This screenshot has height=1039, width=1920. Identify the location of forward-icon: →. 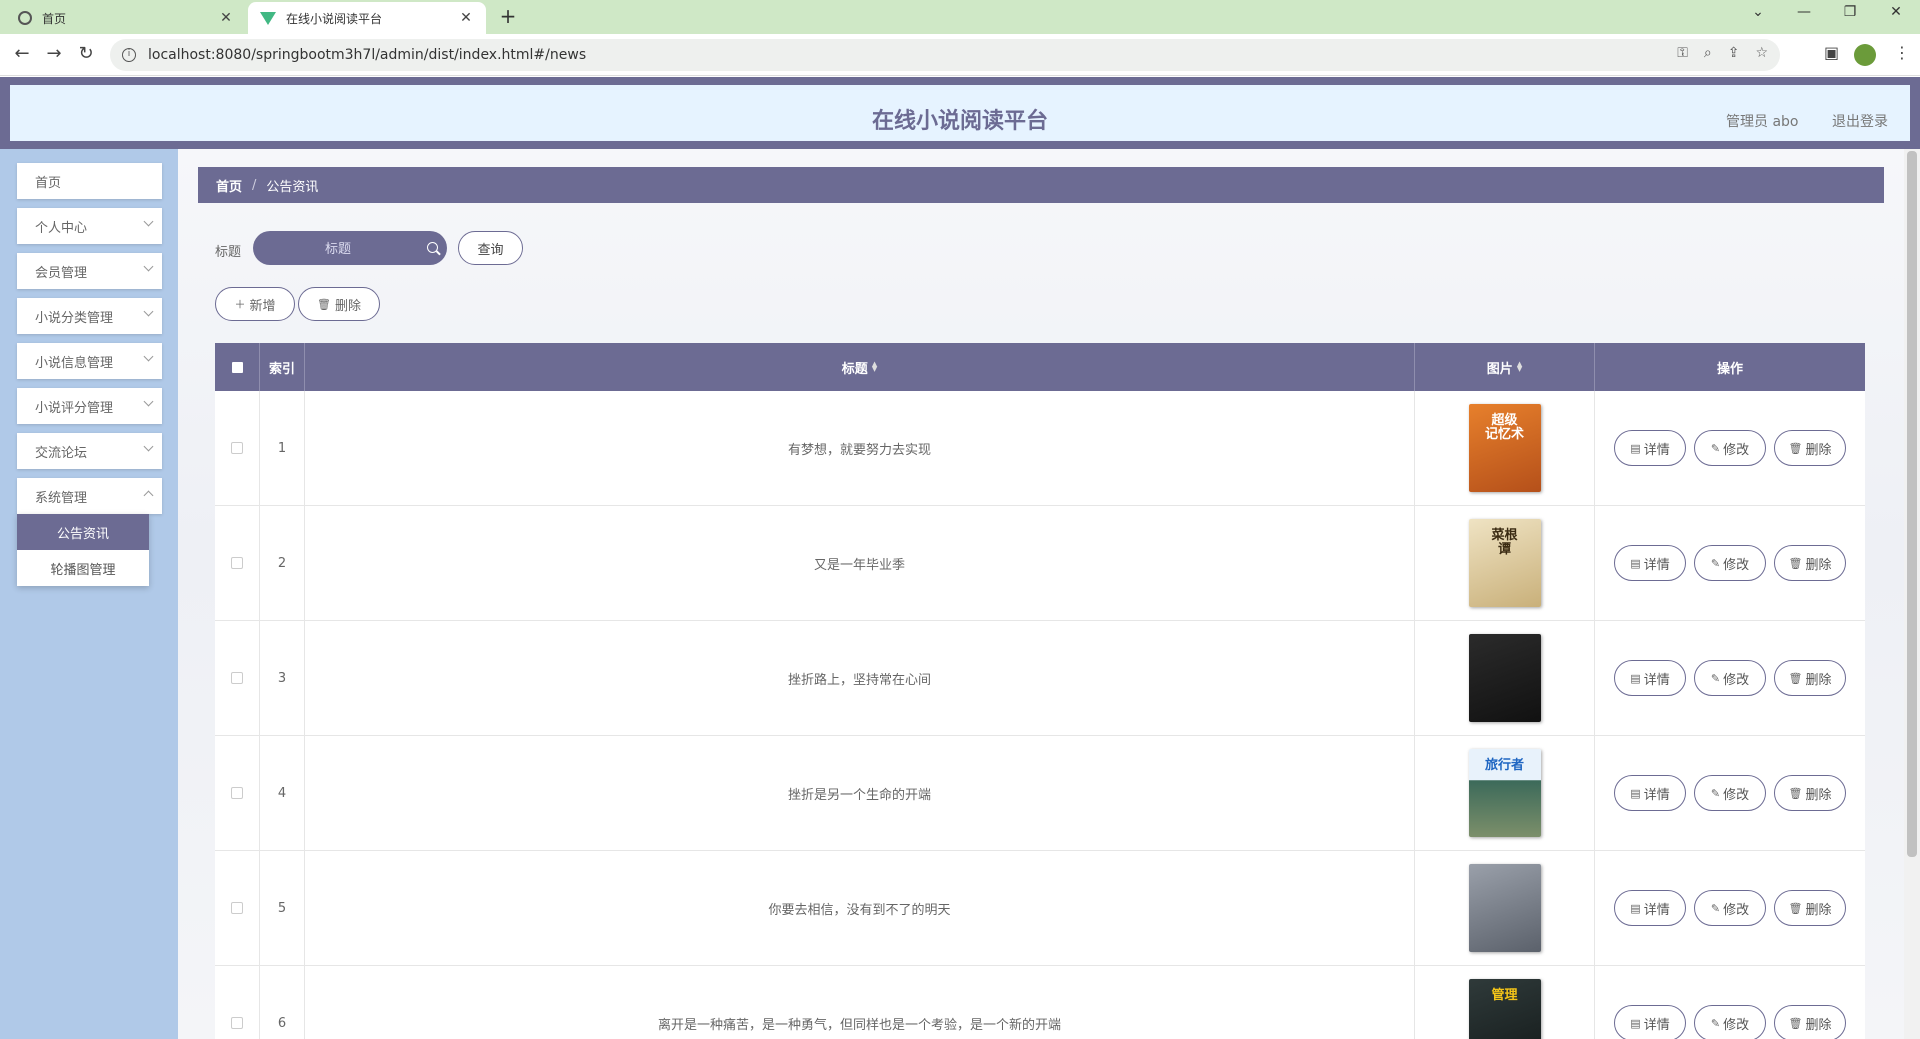
(54, 53).